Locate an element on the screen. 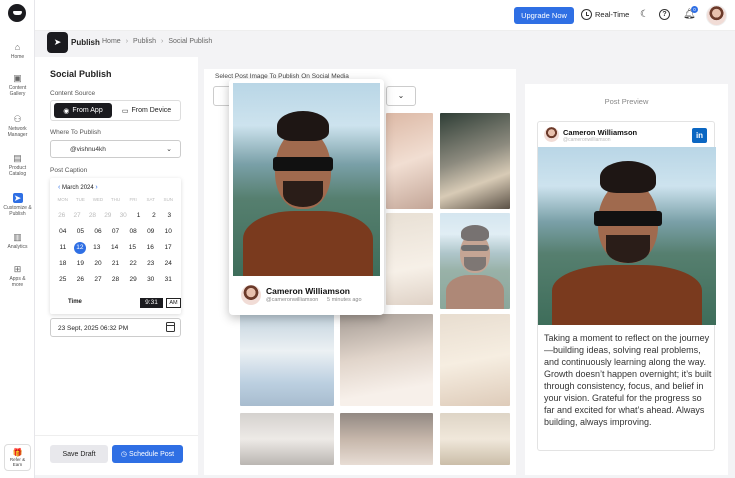 The image size is (735, 478). breadcrumb-publish: Publish is located at coordinates (144, 41).